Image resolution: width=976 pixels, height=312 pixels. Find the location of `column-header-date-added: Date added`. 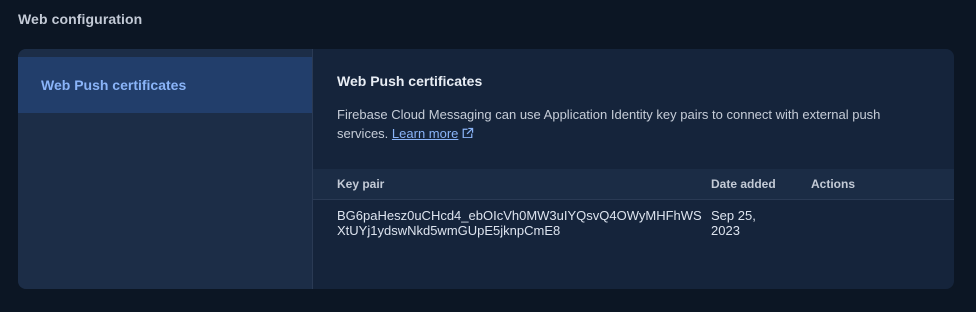

column-header-date-added: Date added is located at coordinates (743, 184).